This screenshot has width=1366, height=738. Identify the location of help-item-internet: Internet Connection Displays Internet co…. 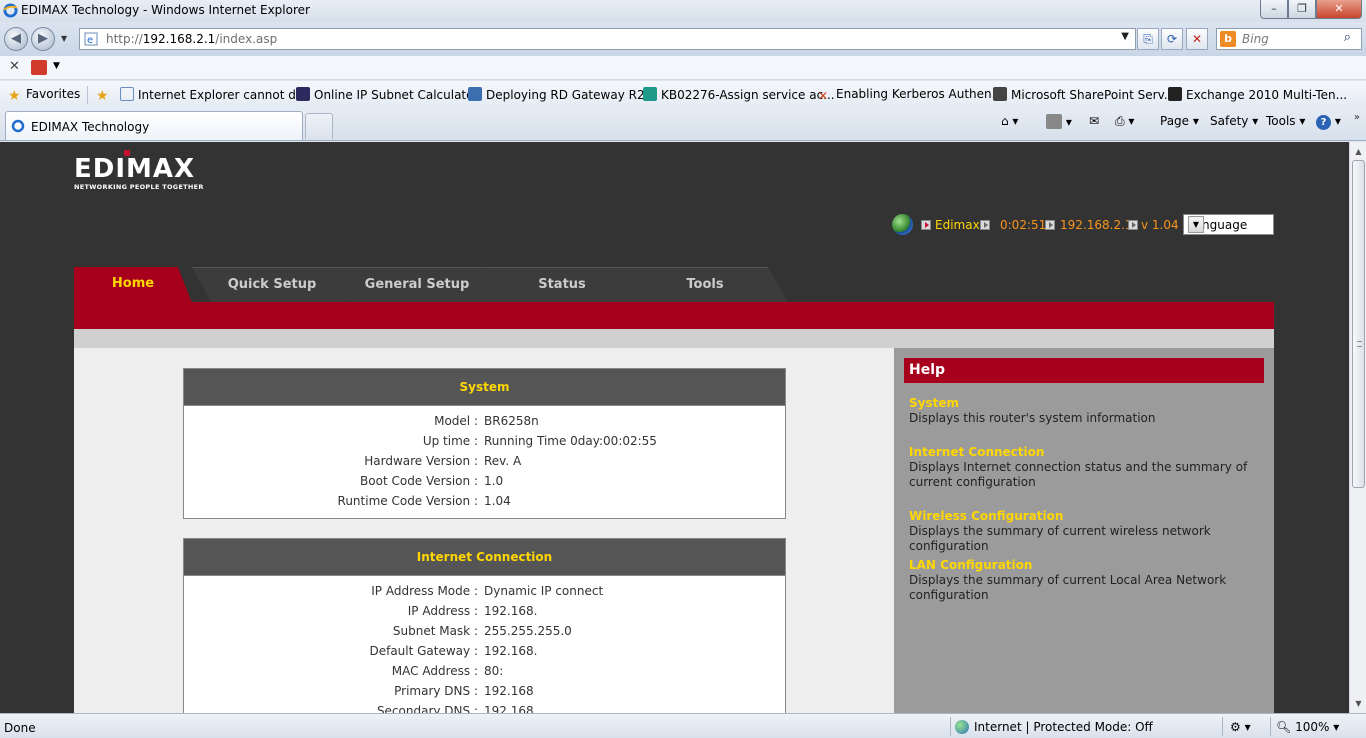
(1078, 467).